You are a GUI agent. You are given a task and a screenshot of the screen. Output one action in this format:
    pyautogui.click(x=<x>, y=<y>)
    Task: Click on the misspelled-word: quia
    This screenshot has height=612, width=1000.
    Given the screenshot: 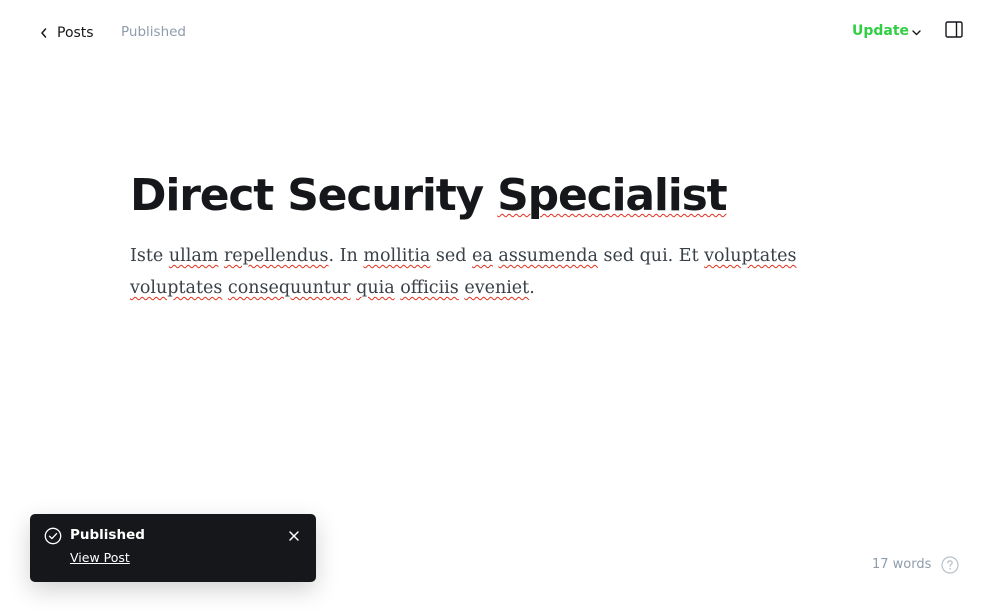 What is the action you would take?
    pyautogui.click(x=375, y=288)
    